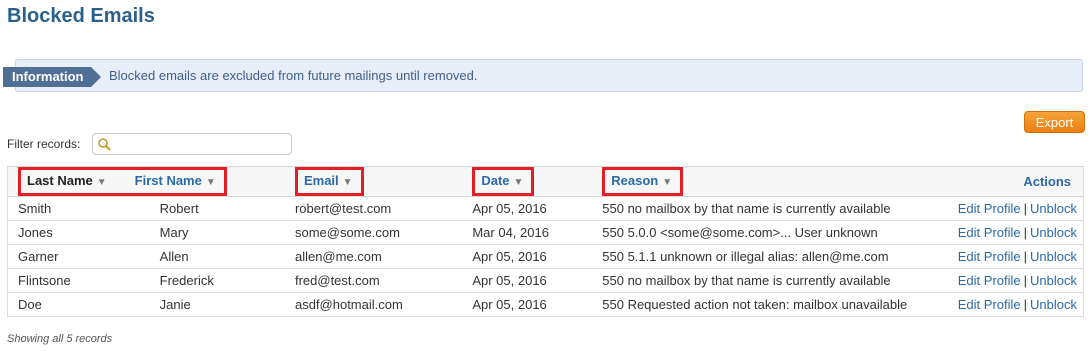 Image resolution: width=1092 pixels, height=351 pixels. I want to click on cell-email: robert@test.com, so click(383, 208).